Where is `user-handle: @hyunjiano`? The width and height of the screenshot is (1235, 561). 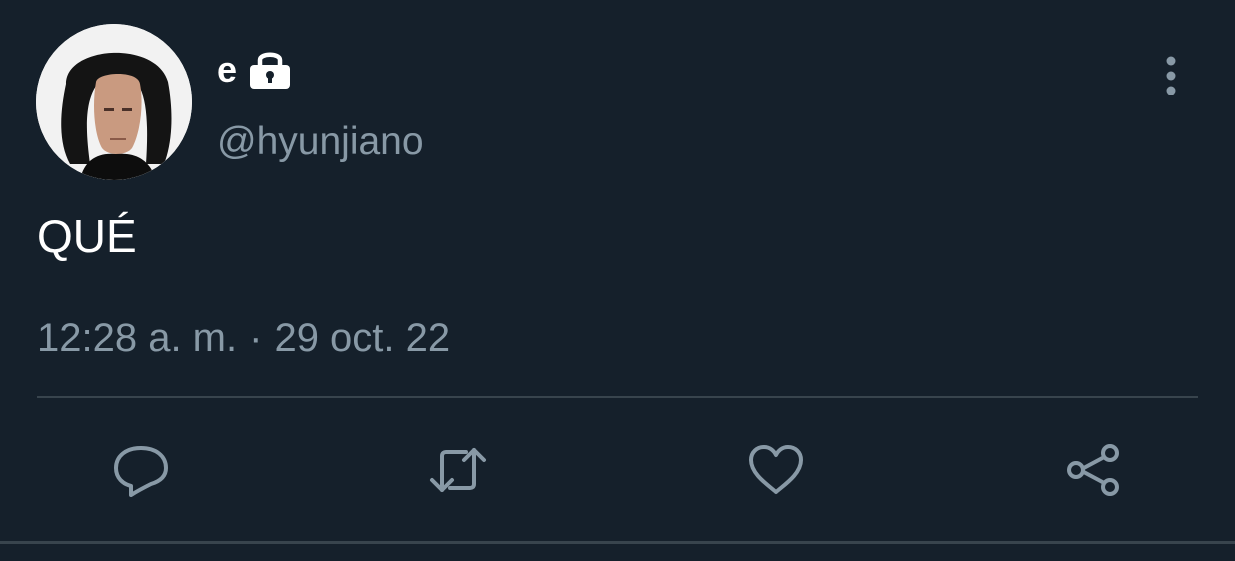 user-handle: @hyunjiano is located at coordinates (320, 142).